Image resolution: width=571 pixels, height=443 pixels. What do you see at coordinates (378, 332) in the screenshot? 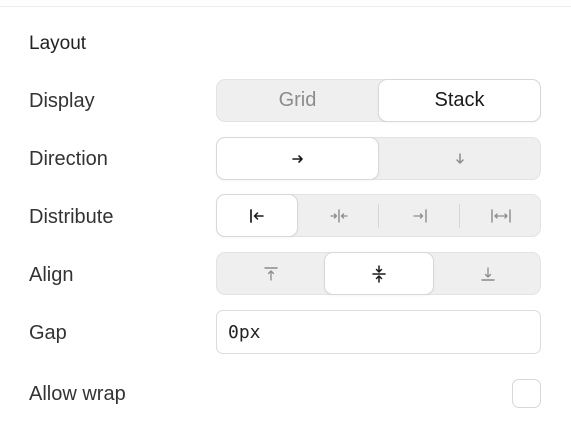
I see `gap-input` at bounding box center [378, 332].